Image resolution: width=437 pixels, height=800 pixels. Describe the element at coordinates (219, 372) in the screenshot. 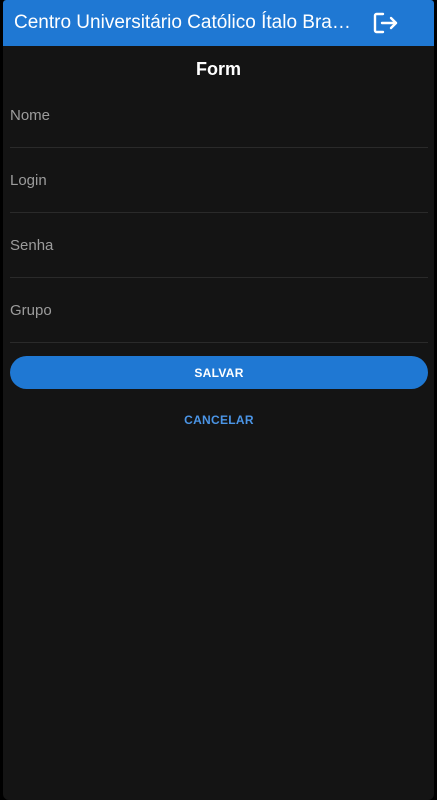

I see `save-button: SALVAR` at that location.